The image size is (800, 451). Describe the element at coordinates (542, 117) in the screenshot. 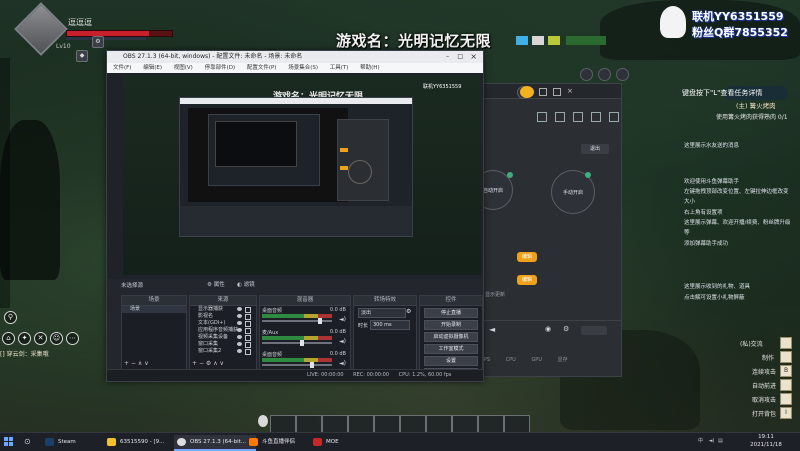

I see `gift-icon` at that location.